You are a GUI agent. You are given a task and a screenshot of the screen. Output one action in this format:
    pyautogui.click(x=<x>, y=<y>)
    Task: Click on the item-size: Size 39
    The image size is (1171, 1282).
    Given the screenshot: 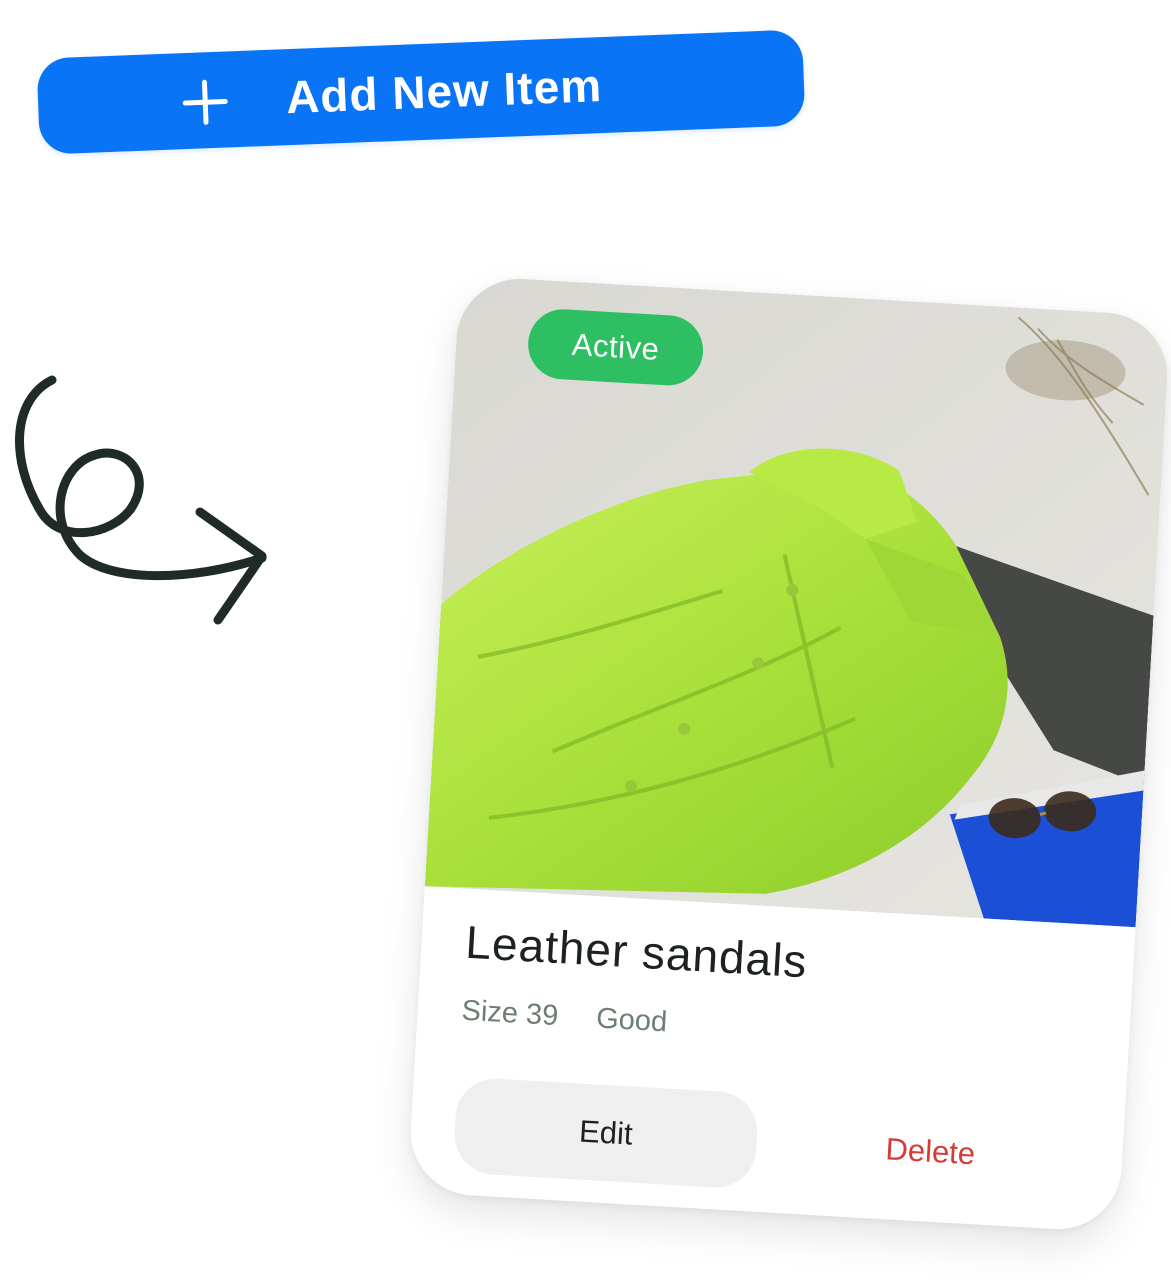 What is the action you would take?
    pyautogui.click(x=510, y=1013)
    